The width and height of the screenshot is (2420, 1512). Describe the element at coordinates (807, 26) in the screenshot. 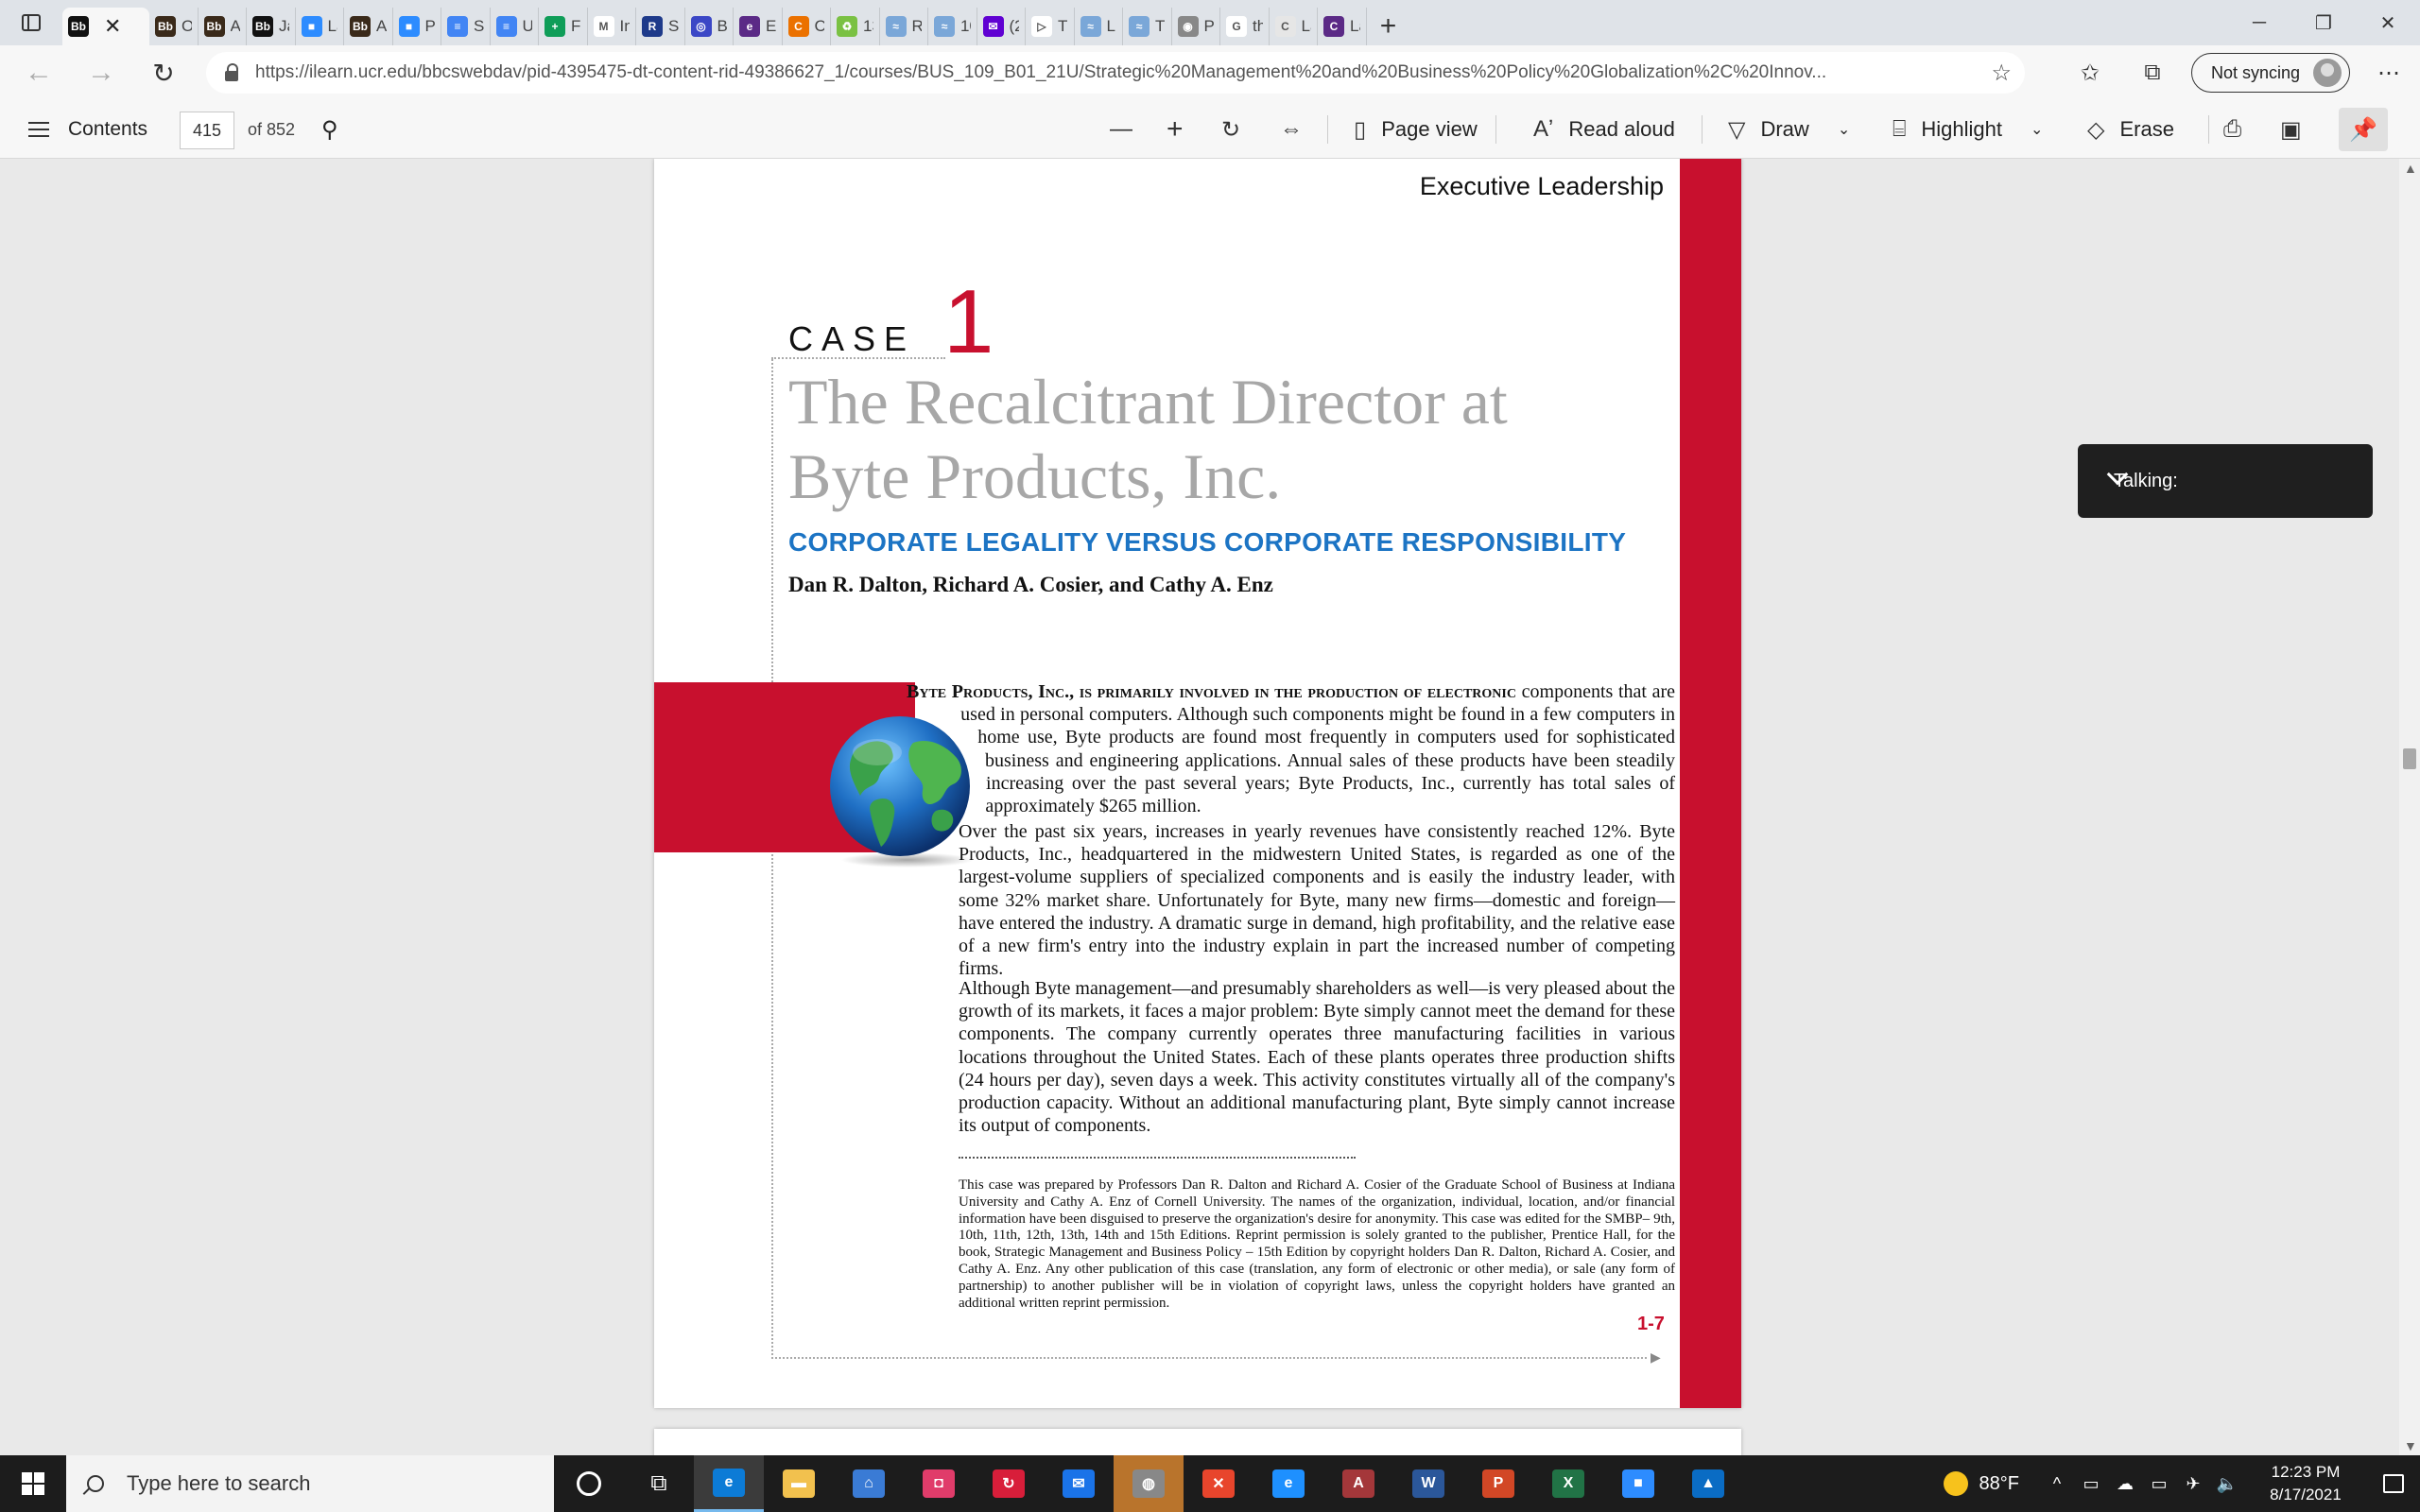

I see `browser-tab: C Car` at that location.